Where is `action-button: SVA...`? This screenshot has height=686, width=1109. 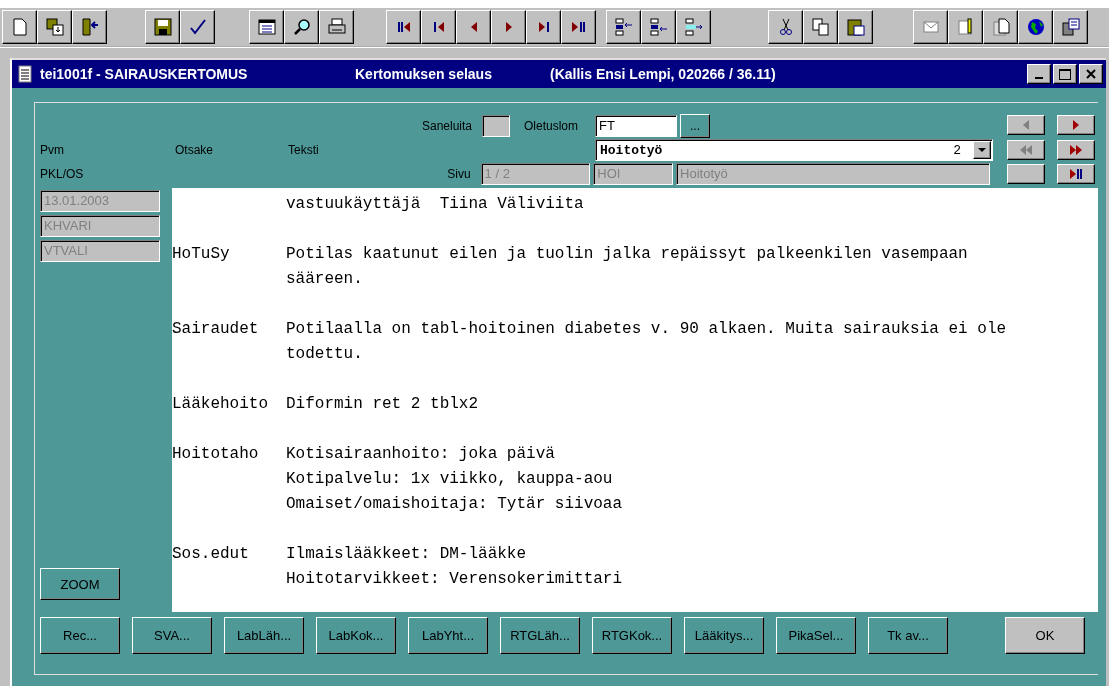 action-button: SVA... is located at coordinates (172, 635).